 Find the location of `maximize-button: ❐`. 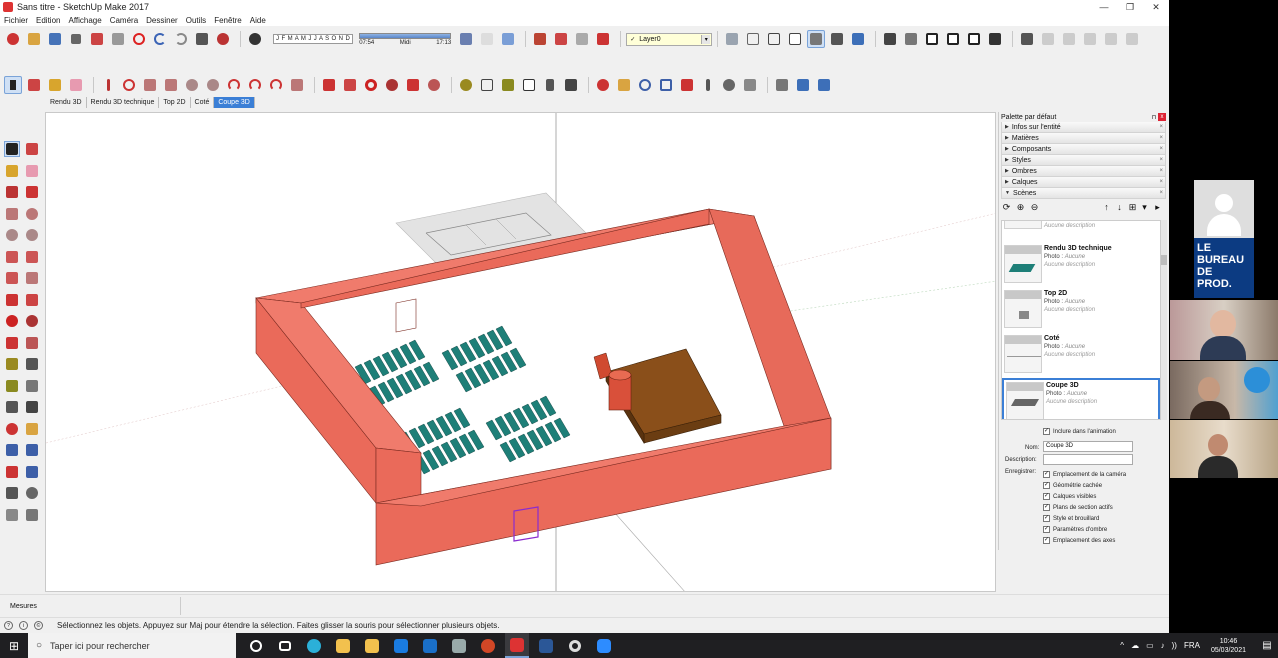

maximize-button: ❐ is located at coordinates (1130, 7).